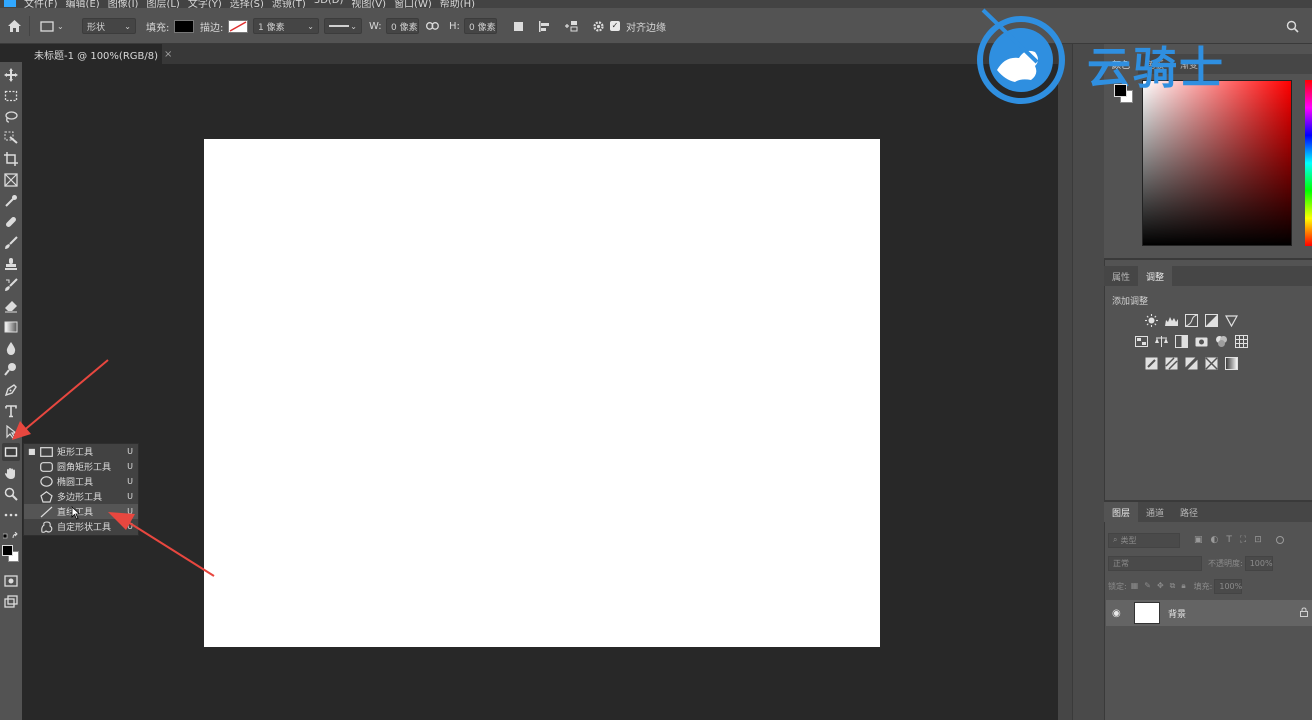 The height and width of the screenshot is (720, 1312). Describe the element at coordinates (1183, 586) in the screenshot. I see `lock-all-icon: 🔒︎` at that location.